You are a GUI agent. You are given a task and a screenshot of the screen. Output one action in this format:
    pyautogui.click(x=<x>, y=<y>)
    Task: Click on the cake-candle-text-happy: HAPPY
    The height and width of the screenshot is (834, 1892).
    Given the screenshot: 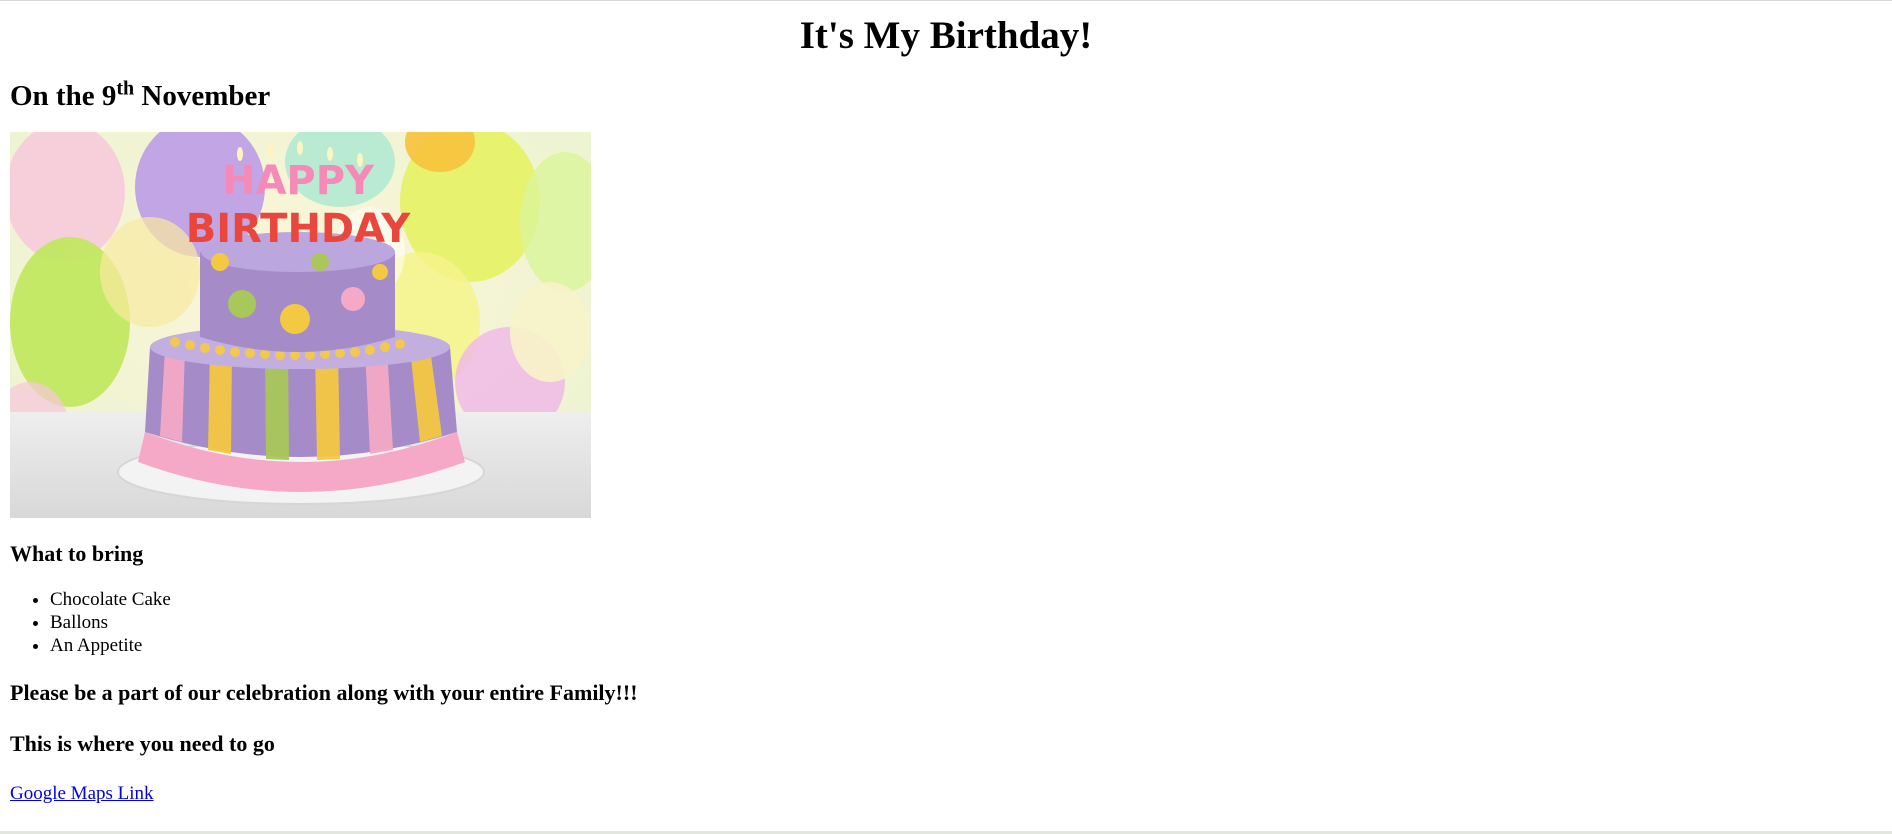 What is the action you would take?
    pyautogui.click(x=298, y=181)
    